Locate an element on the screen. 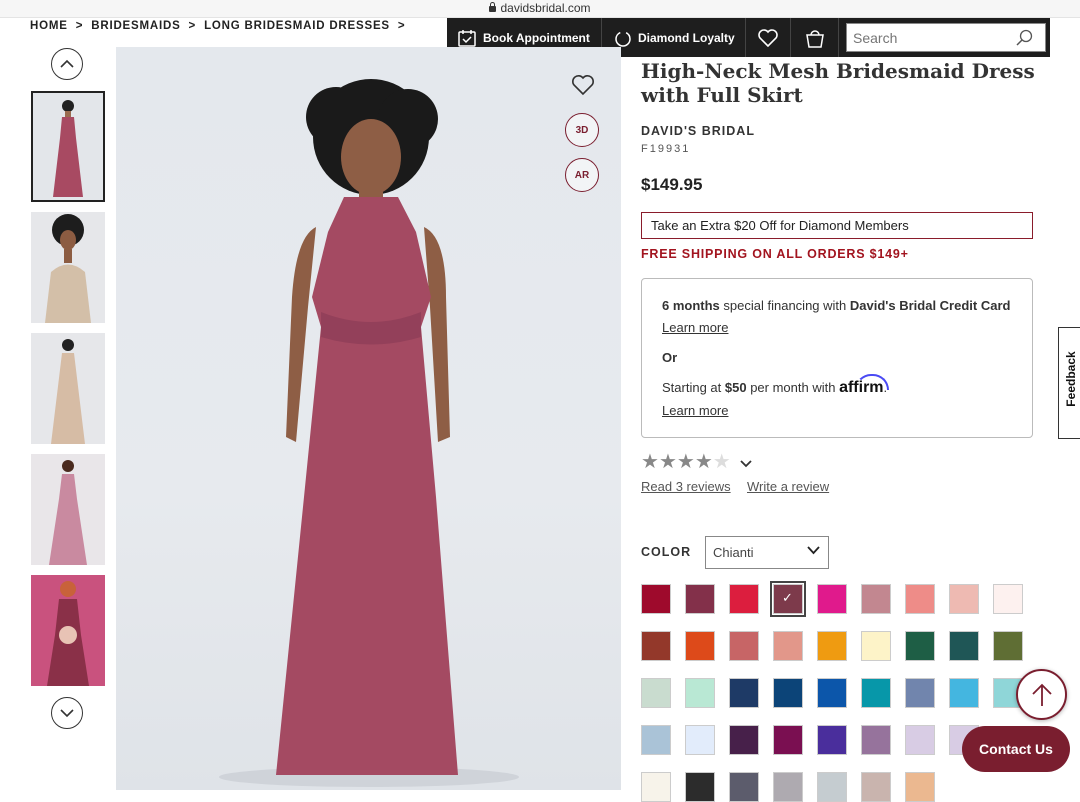 The width and height of the screenshot is (1080, 802). thumbs-scroll-down-button is located at coordinates (67, 713).